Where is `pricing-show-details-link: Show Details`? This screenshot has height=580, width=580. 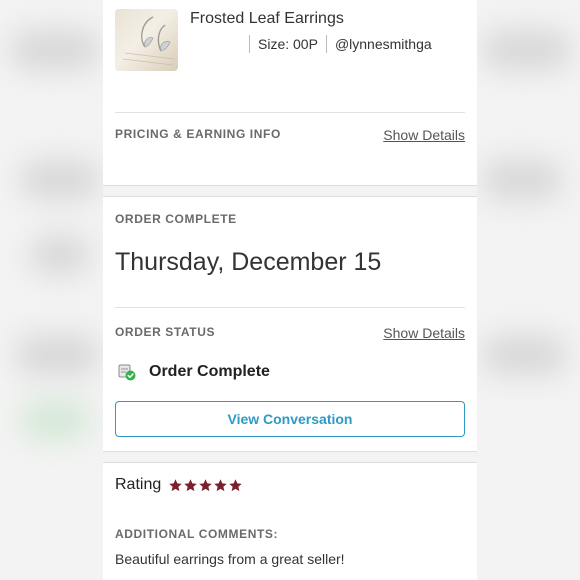 pricing-show-details-link: Show Details is located at coordinates (424, 135).